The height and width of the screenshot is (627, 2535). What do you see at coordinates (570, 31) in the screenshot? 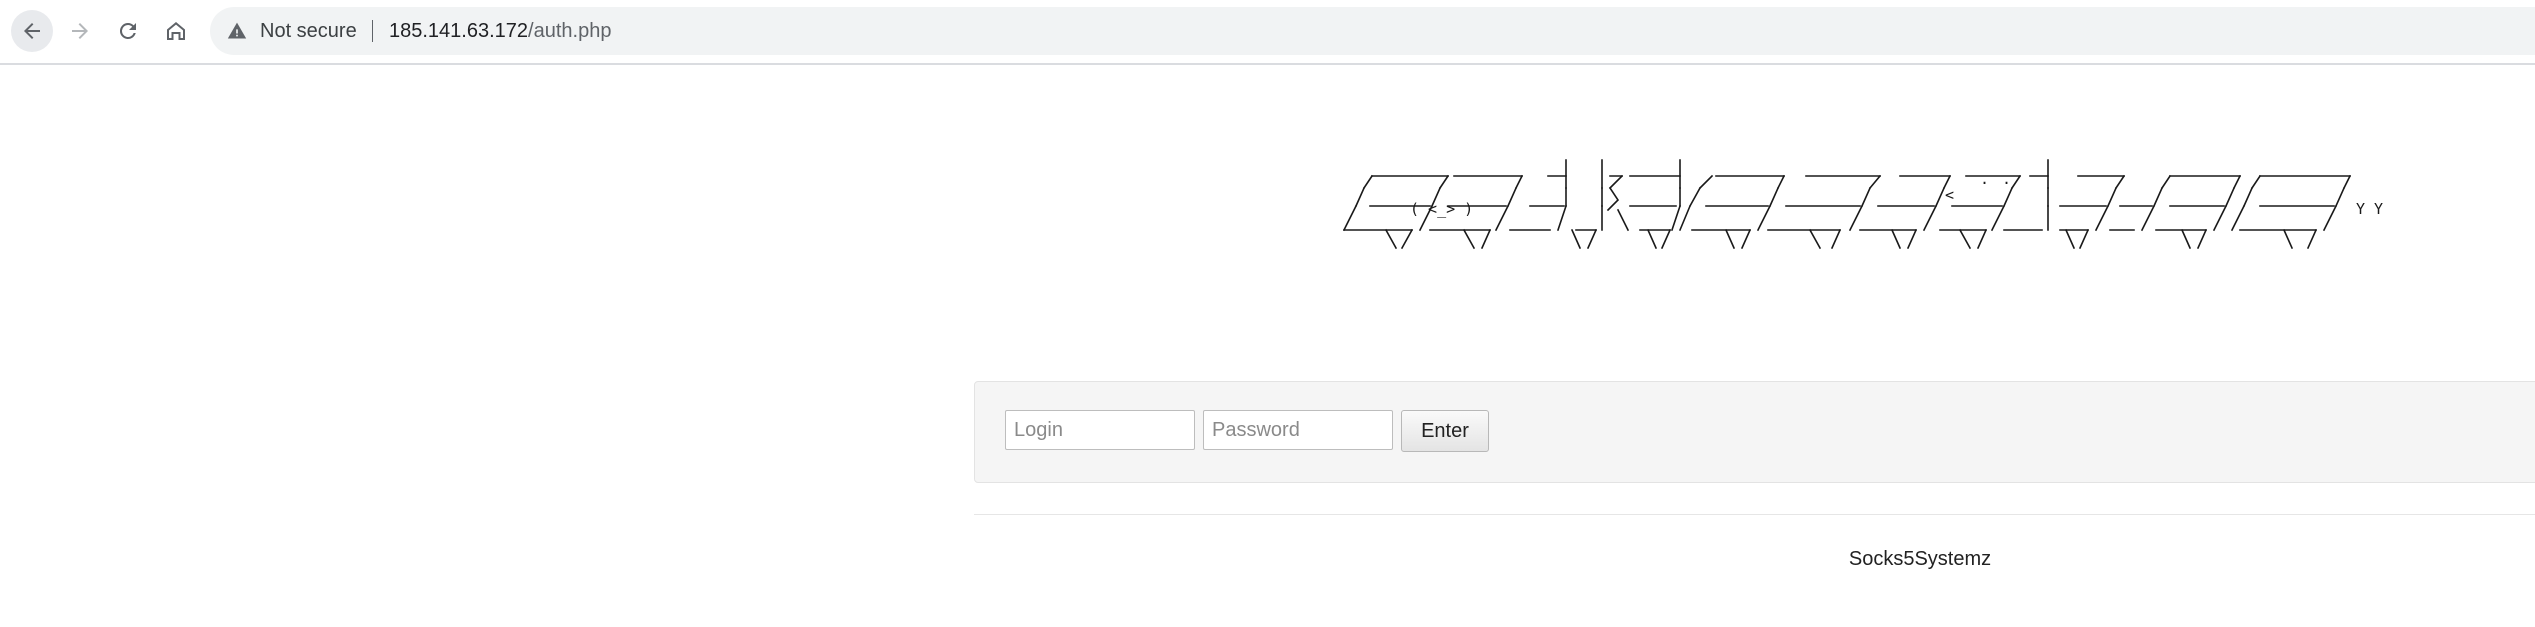
I see `url-path: /auth.php` at bounding box center [570, 31].